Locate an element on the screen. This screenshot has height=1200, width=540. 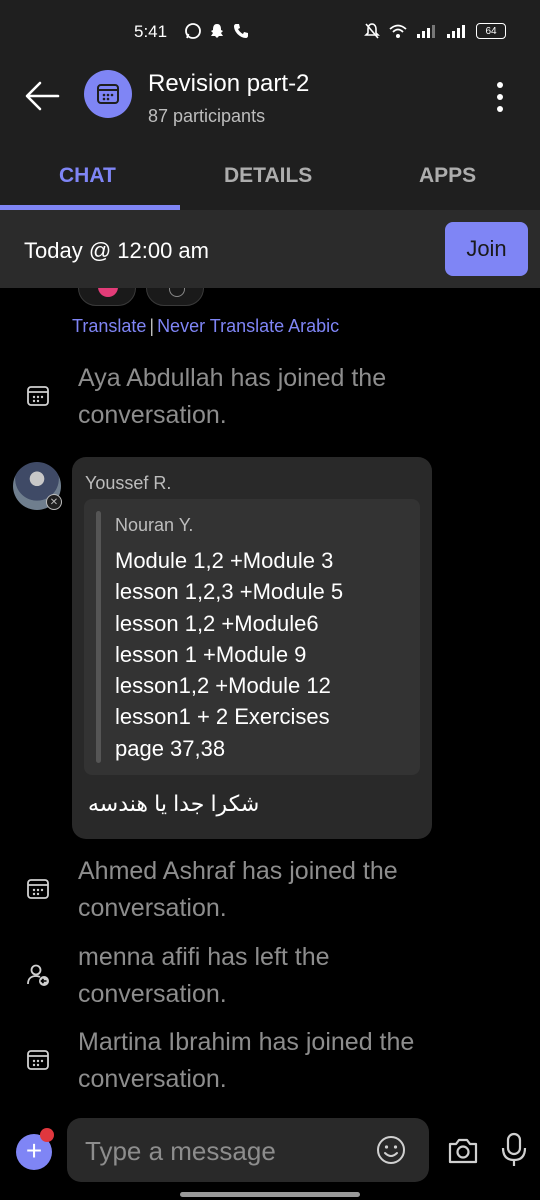
notification-icons is located at coordinates (217, 31).